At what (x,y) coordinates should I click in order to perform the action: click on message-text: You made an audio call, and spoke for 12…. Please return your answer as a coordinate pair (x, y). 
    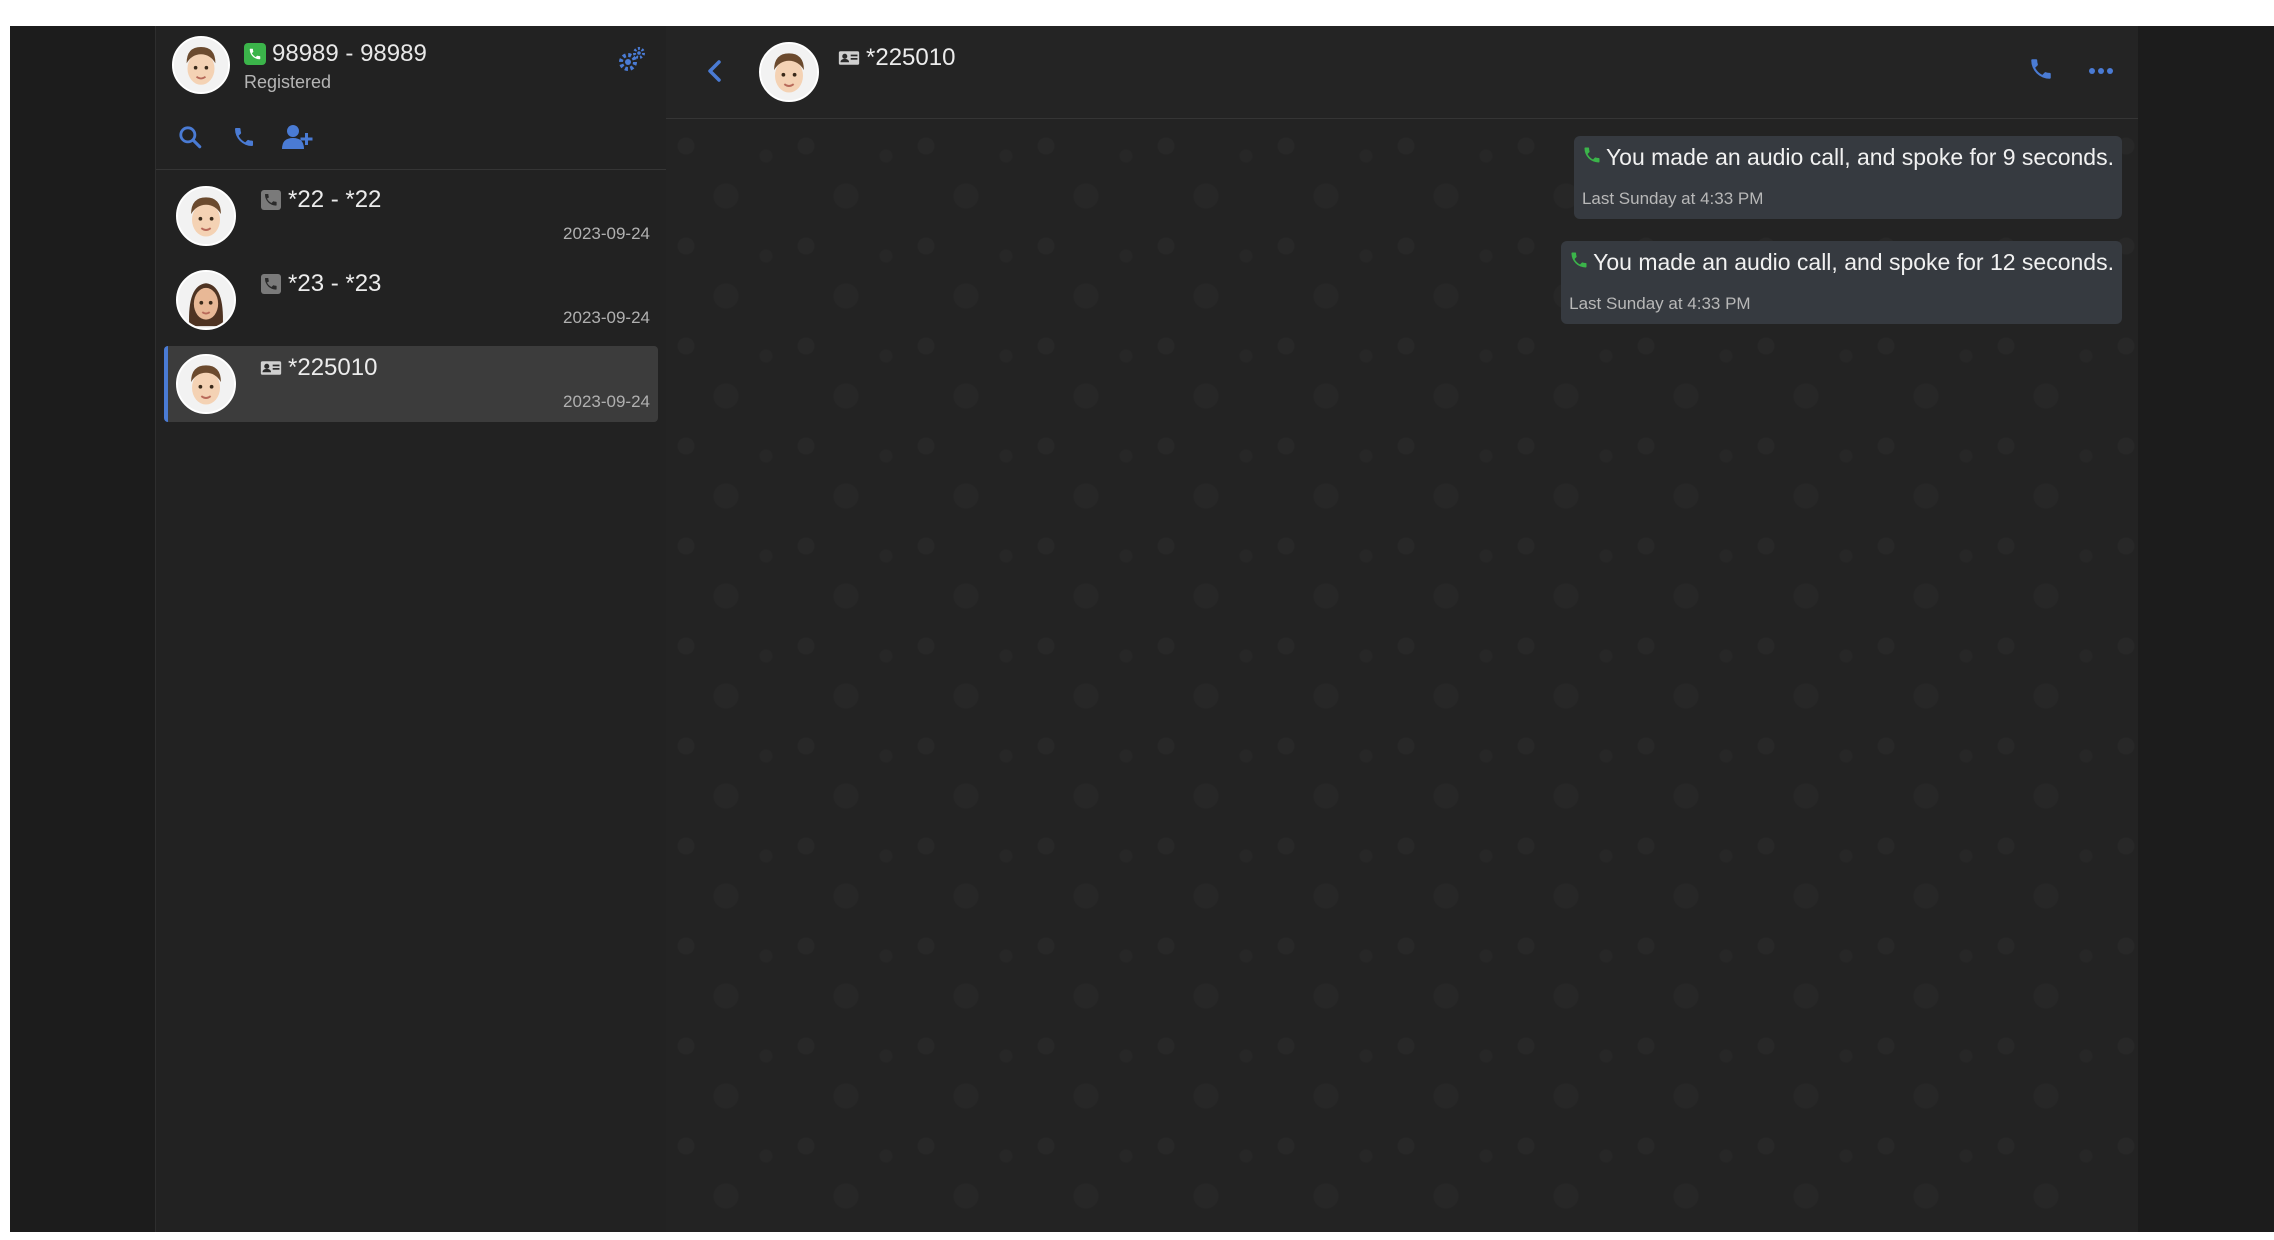
    Looking at the image, I should click on (1841, 262).